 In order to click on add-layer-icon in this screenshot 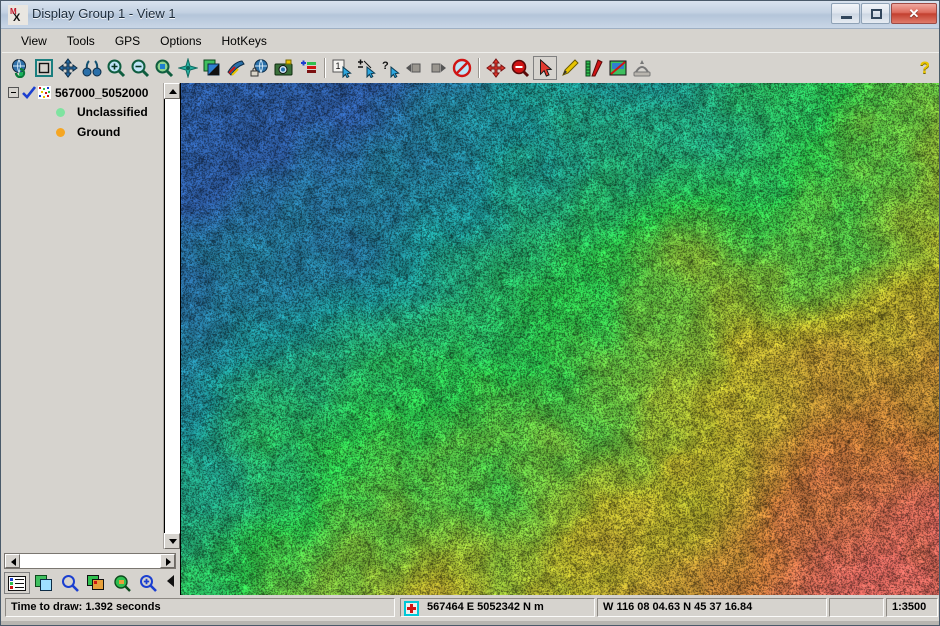, I will do `click(308, 66)`.